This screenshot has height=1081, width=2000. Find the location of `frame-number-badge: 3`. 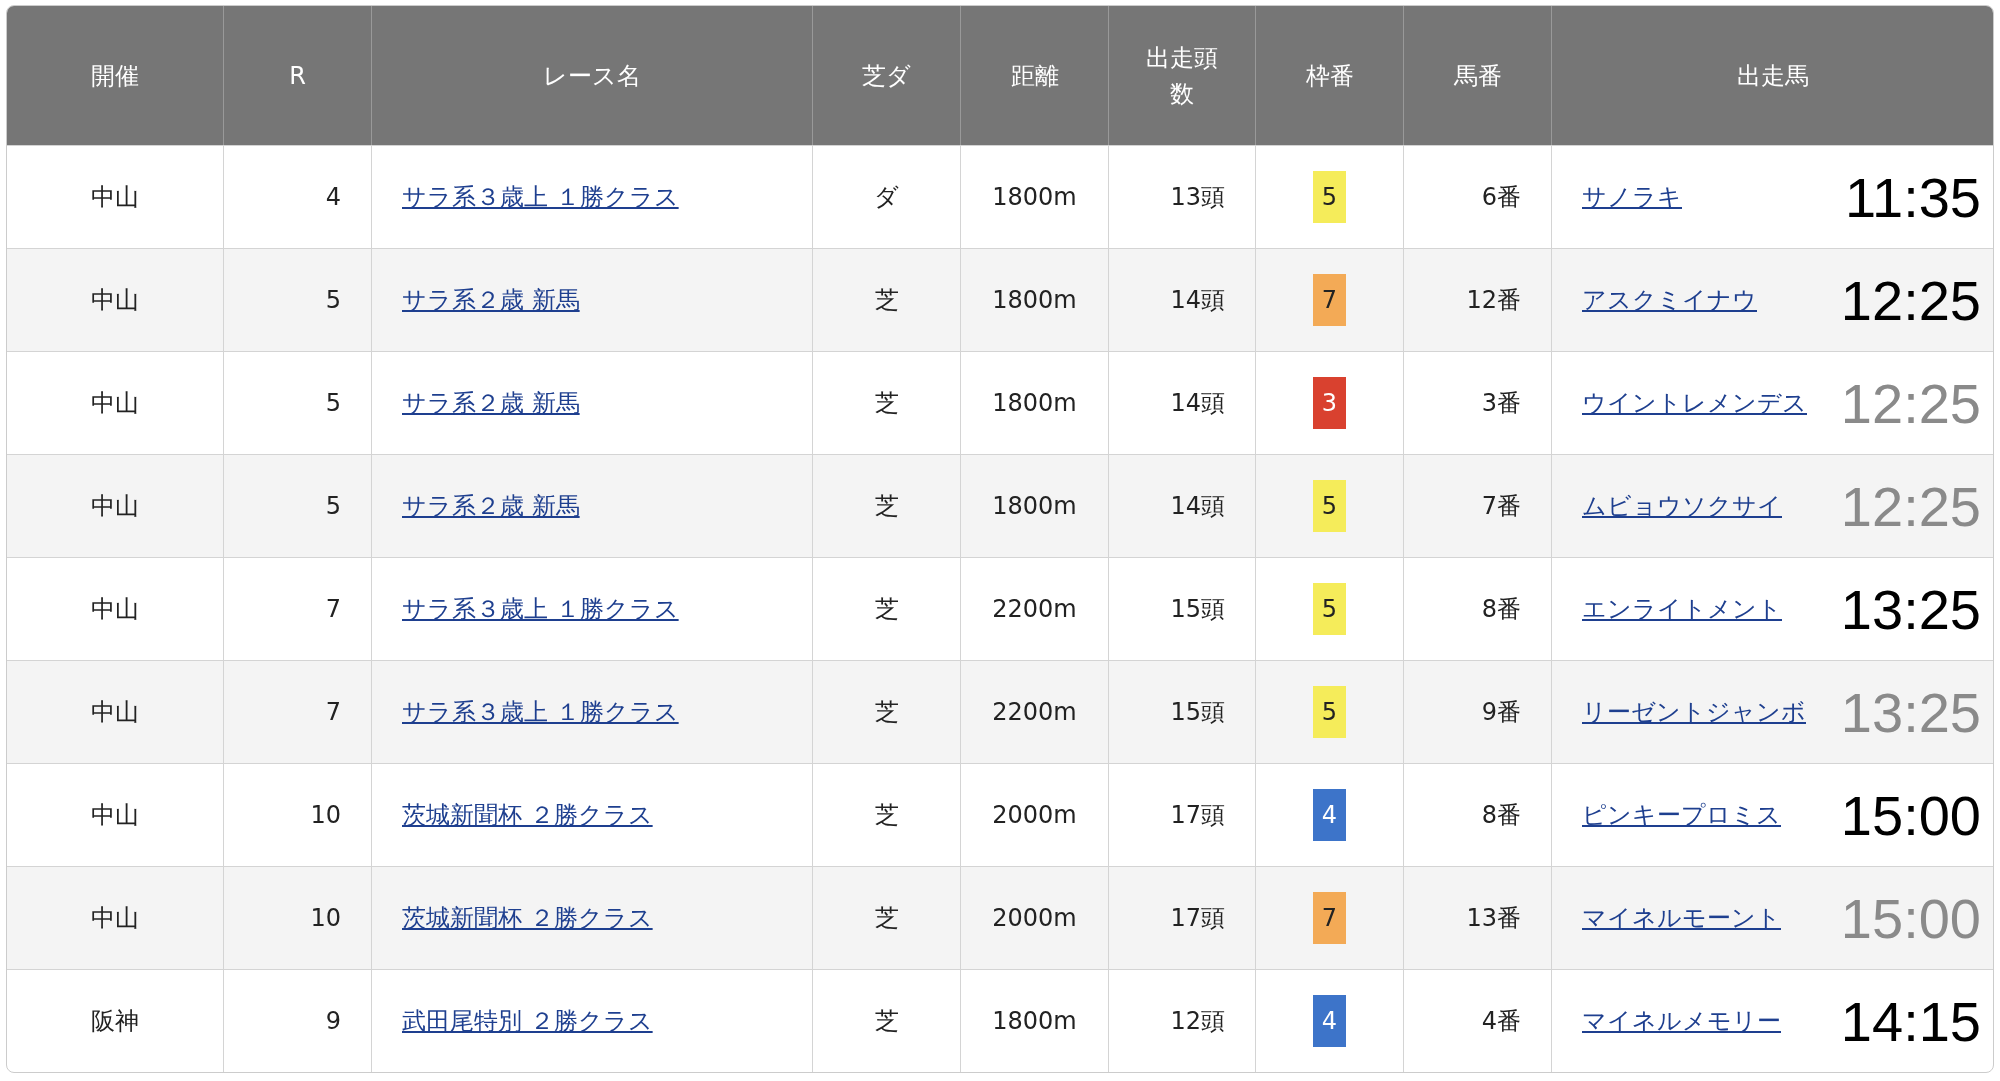

frame-number-badge: 3 is located at coordinates (1329, 403).